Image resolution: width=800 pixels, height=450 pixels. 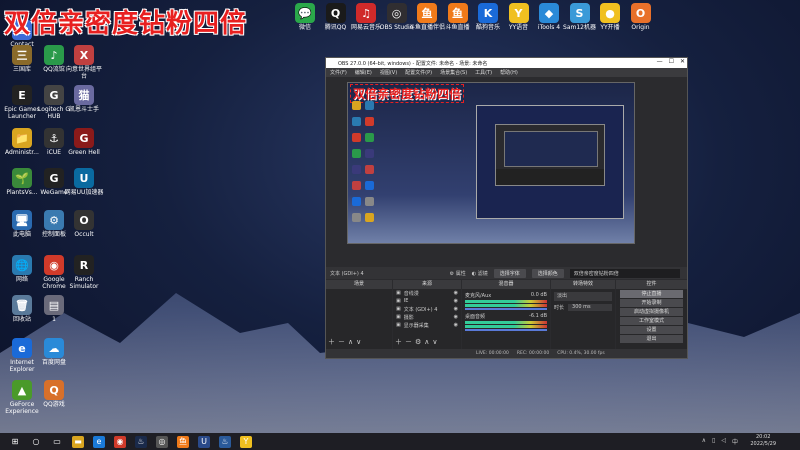 What do you see at coordinates (183, 441) in the screenshot?
I see `douyu-taskbar-icon: 鱼` at bounding box center [183, 441].